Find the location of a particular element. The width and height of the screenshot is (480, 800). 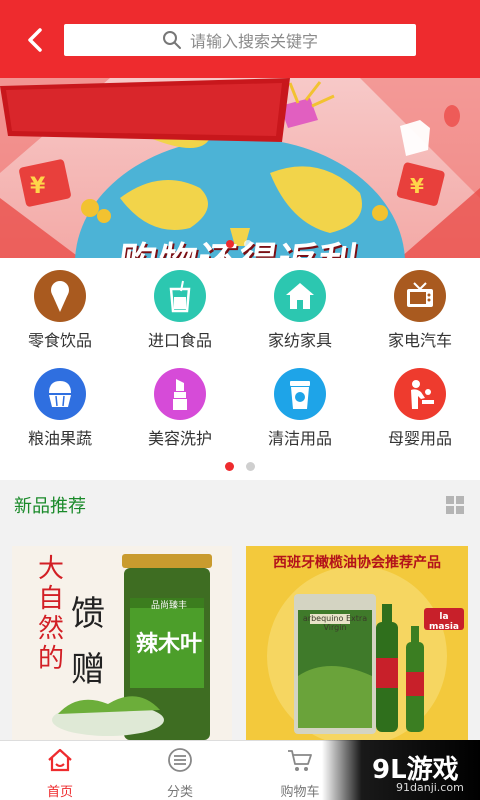

product-banner-text: 西班牙橄榄油协会推荐产品 is located at coordinates (357, 563).